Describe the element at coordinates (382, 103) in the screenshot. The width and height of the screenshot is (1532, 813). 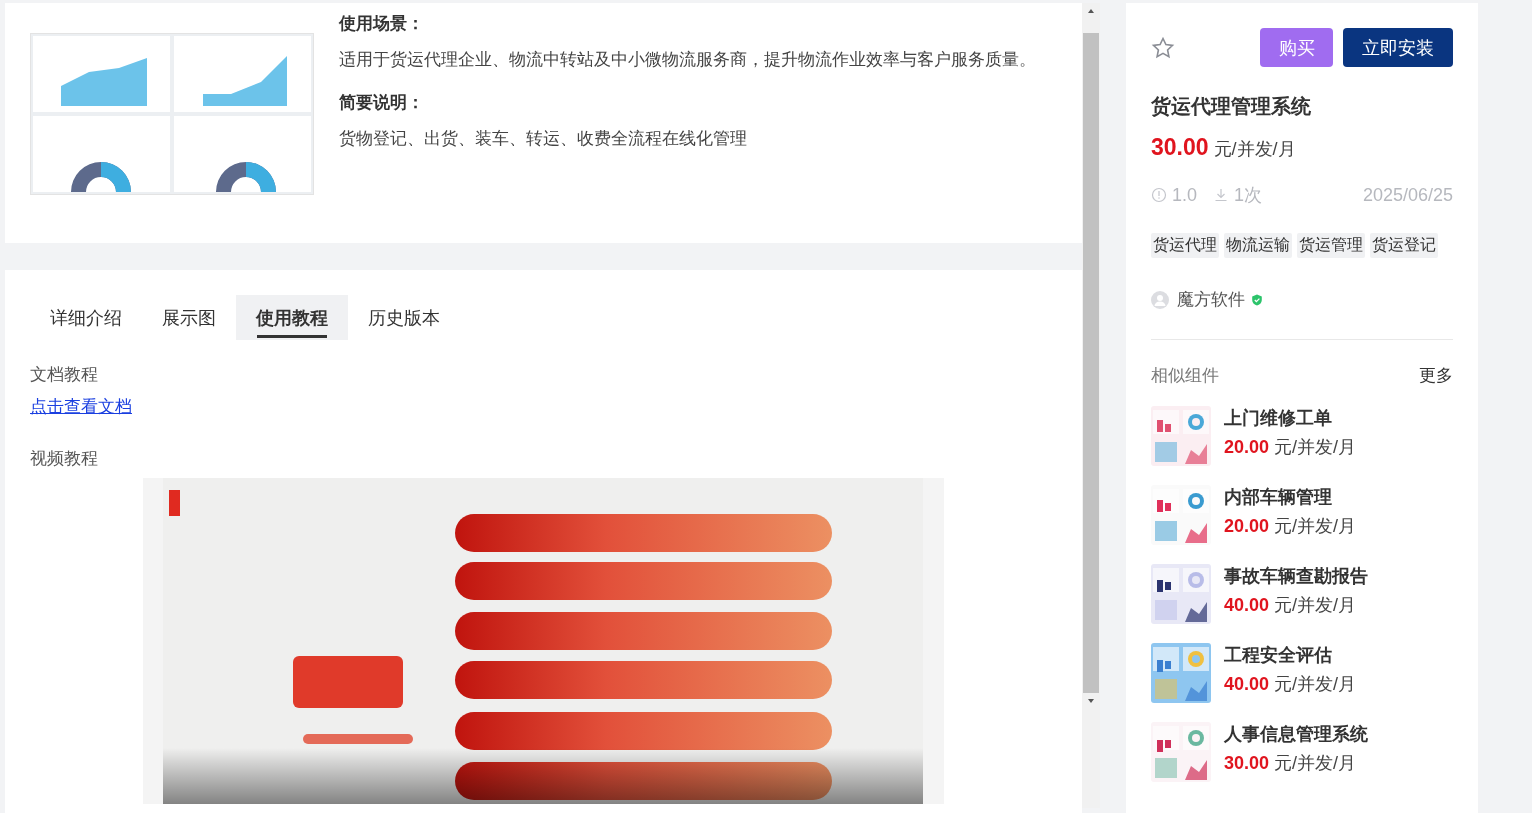
I see `section-heading: 简要说明：` at that location.